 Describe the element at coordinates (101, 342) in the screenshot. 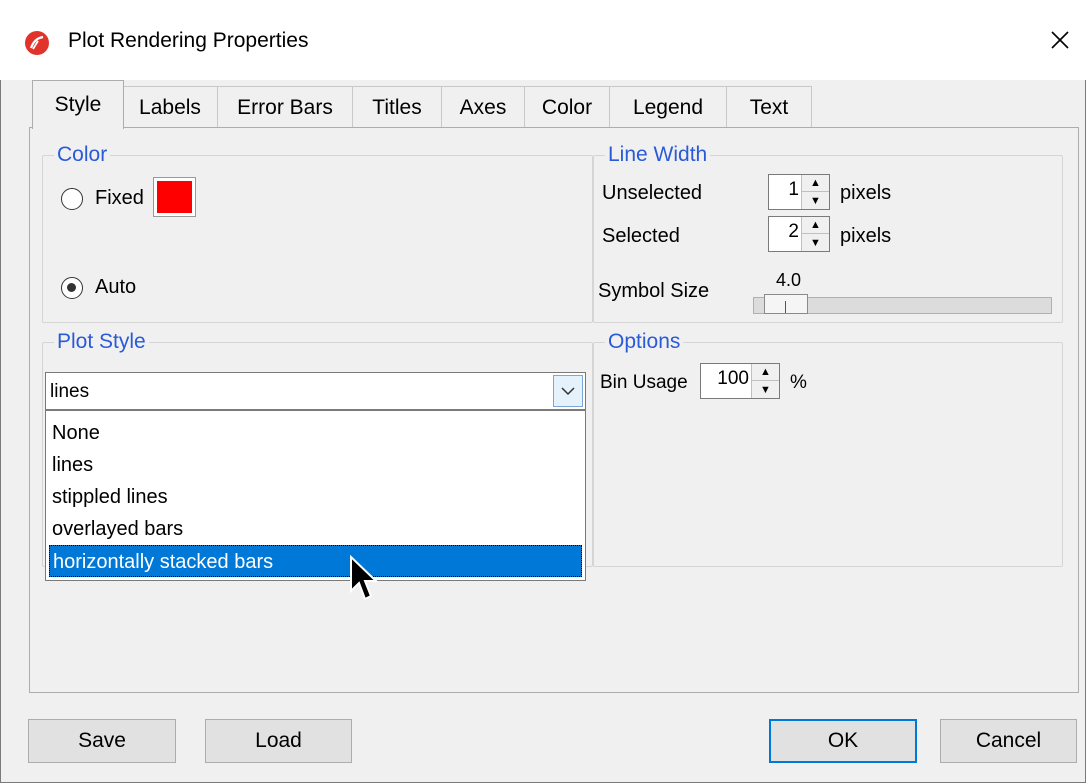

I see `plot-style-group-legend: Plot Style` at that location.